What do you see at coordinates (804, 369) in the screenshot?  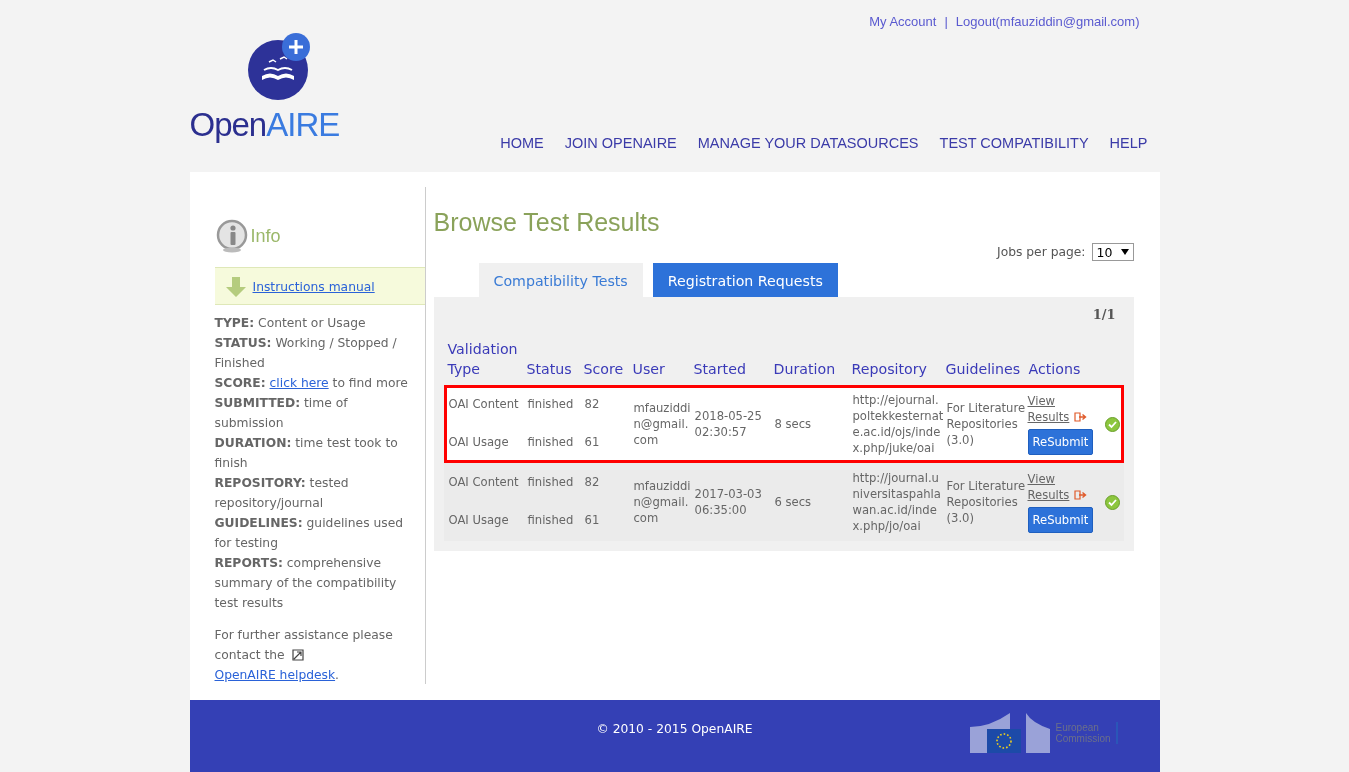 I see `column-header: Duration` at bounding box center [804, 369].